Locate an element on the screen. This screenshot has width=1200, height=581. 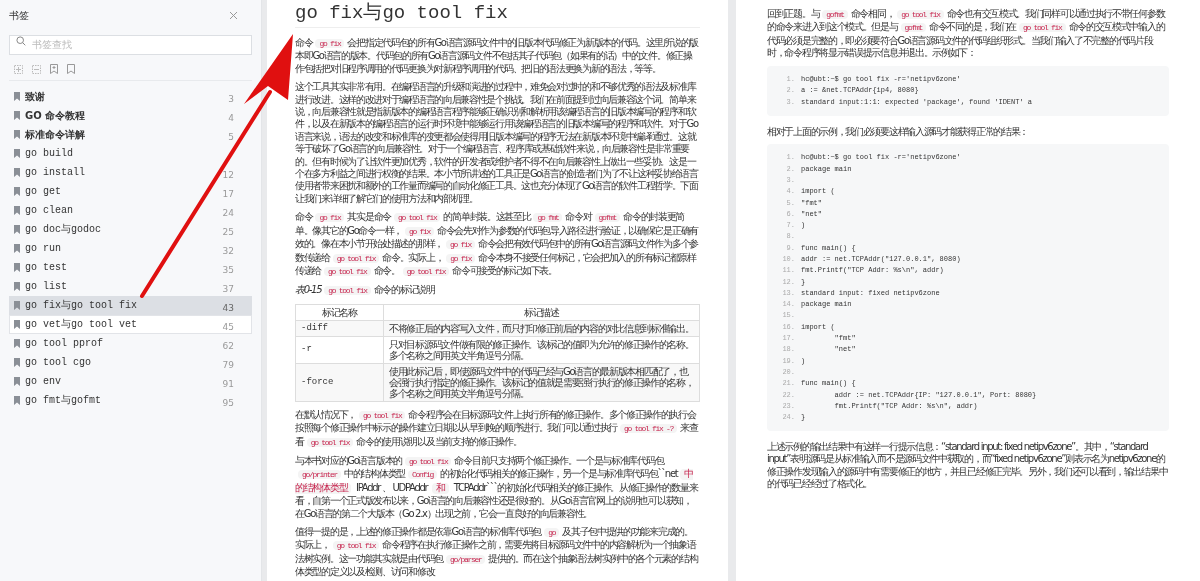
bookmark-item: go run 32 is located at coordinates (130, 248).